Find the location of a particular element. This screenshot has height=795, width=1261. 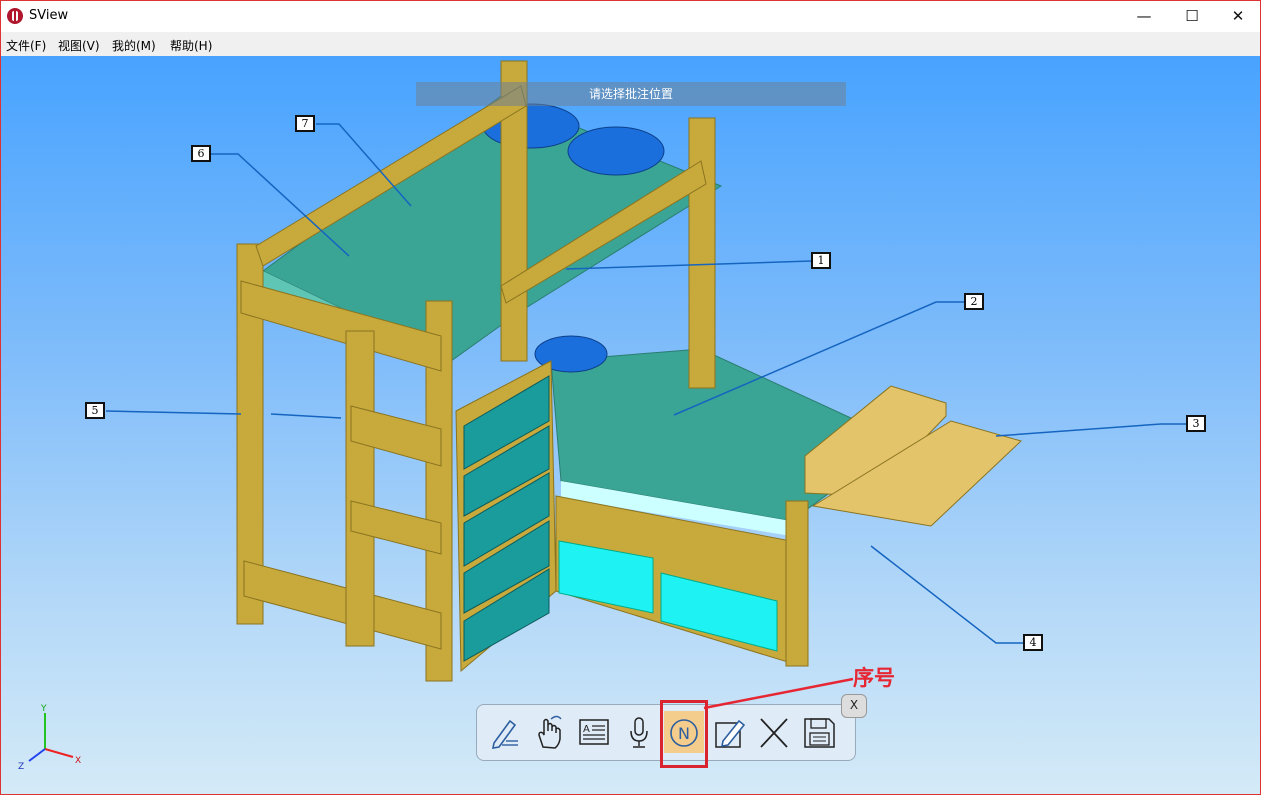

desk-post is located at coordinates (797, 583).